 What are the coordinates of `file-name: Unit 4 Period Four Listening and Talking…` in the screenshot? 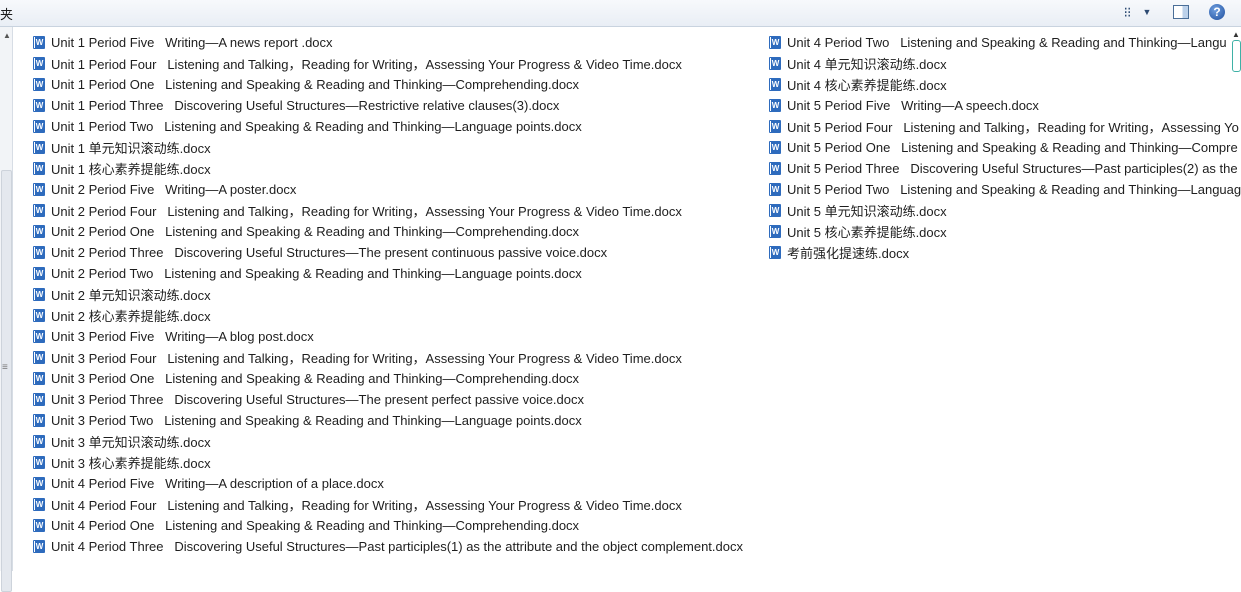 It's located at (366, 505).